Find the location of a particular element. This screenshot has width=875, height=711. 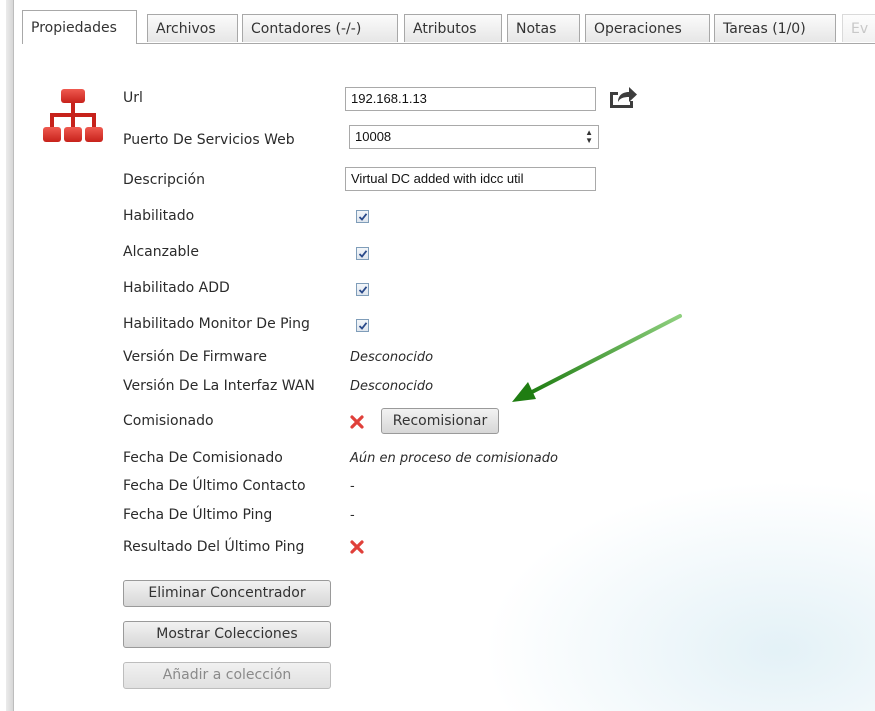

last-ping-result-label: Resultado Del Último Ping is located at coordinates (214, 547).